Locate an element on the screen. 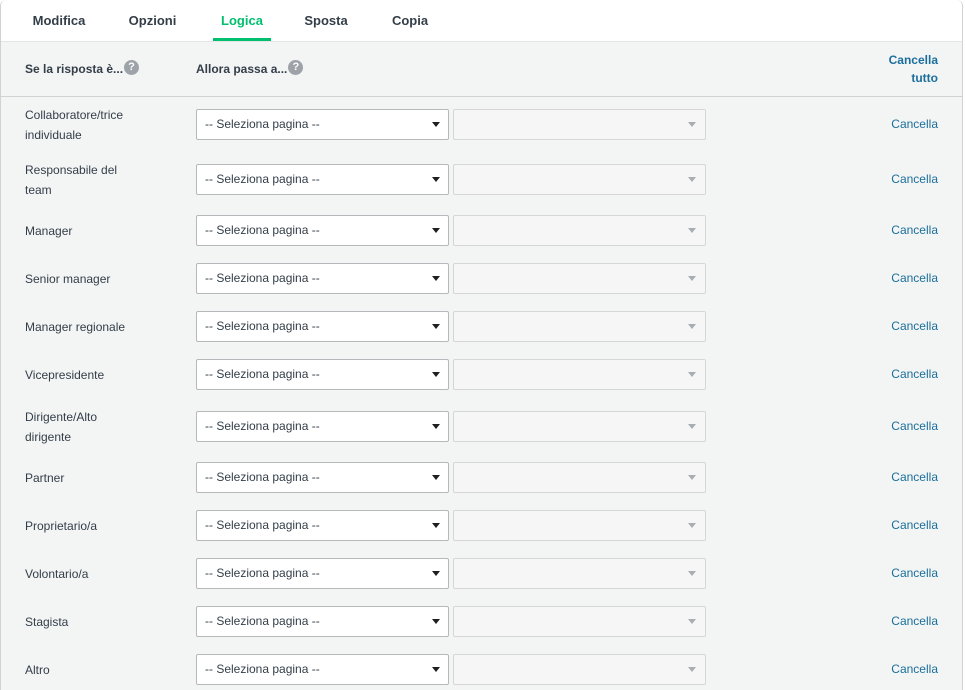 This screenshot has width=965, height=690. answer-label-line2: dirigente is located at coordinates (48, 437).